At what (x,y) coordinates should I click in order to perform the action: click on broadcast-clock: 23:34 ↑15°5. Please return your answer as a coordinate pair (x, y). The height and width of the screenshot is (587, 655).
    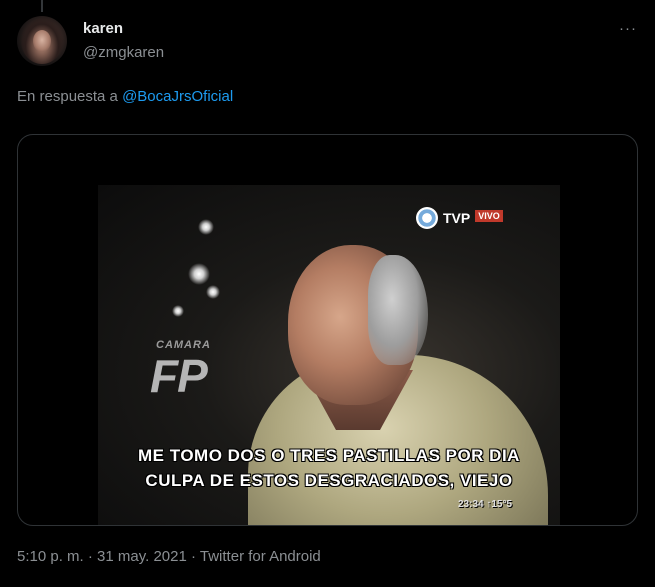
    Looking at the image, I should click on (485, 504).